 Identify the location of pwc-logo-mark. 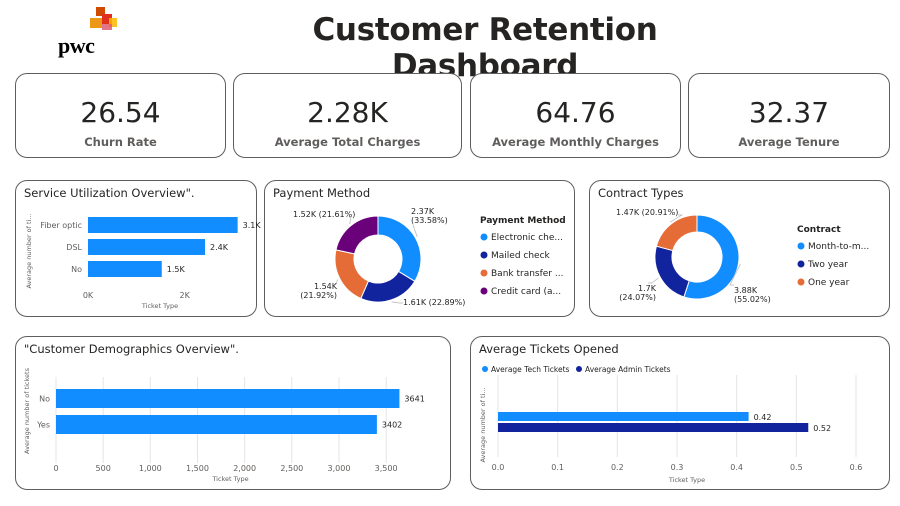
(103, 18).